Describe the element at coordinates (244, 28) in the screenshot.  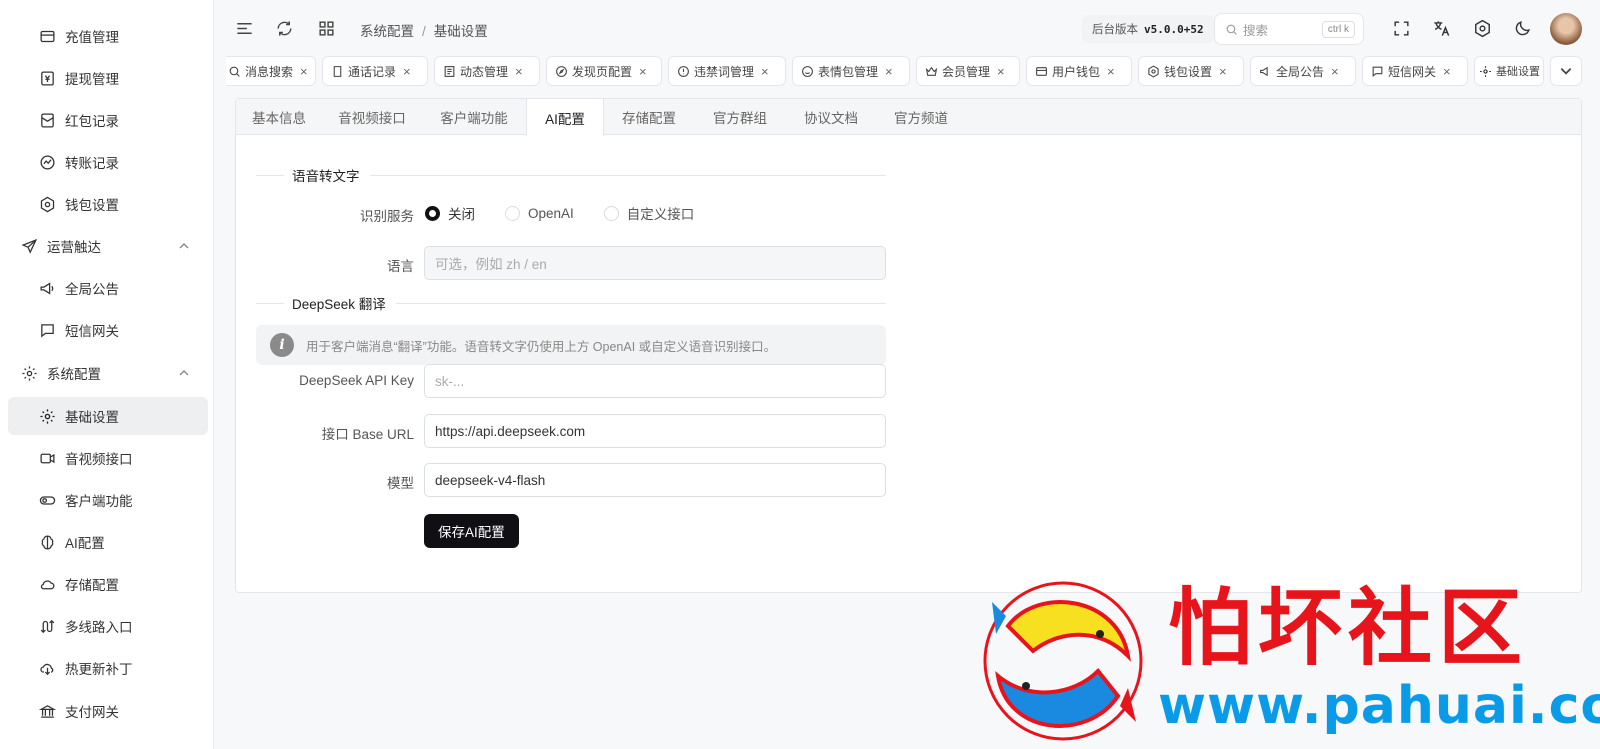
I see `menu-toggle-icon` at that location.